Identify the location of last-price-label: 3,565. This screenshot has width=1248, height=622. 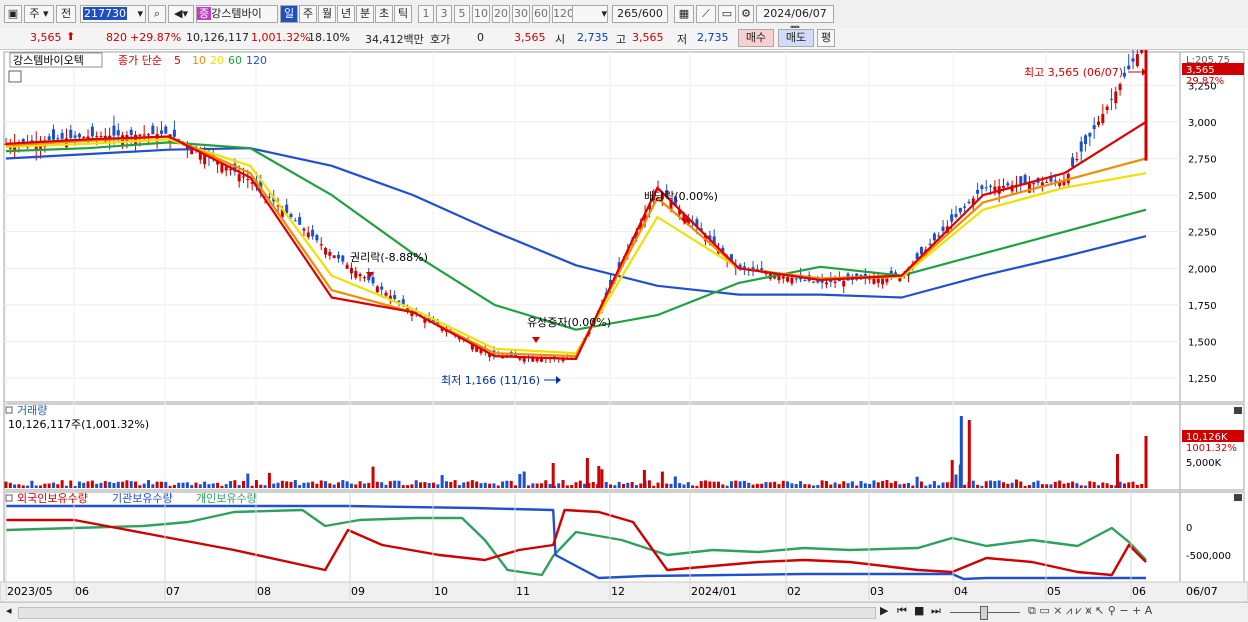
(1200, 70).